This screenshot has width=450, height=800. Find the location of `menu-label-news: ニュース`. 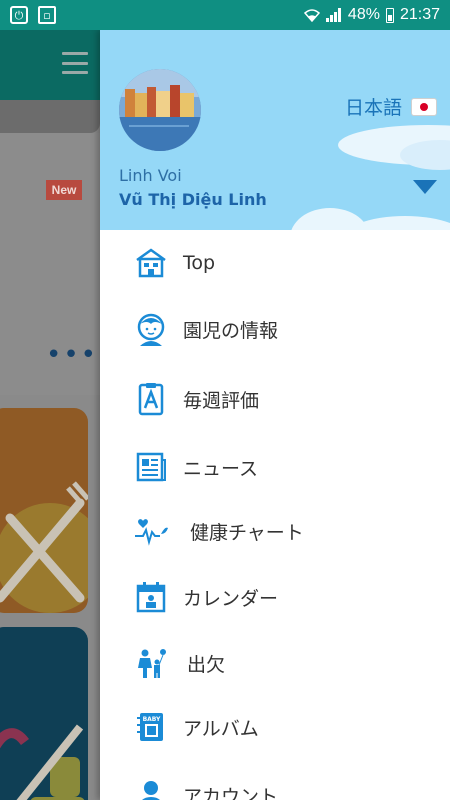

menu-label-news: ニュース is located at coordinates (221, 468).